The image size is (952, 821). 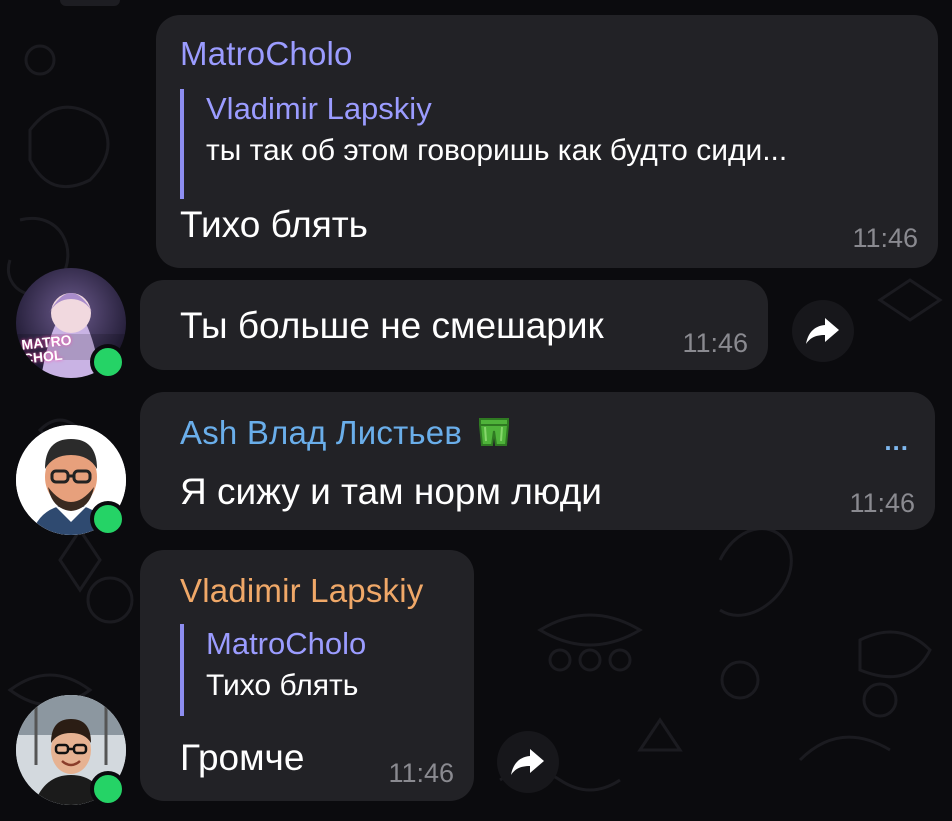 I want to click on message-text: Громче, so click(x=242, y=757).